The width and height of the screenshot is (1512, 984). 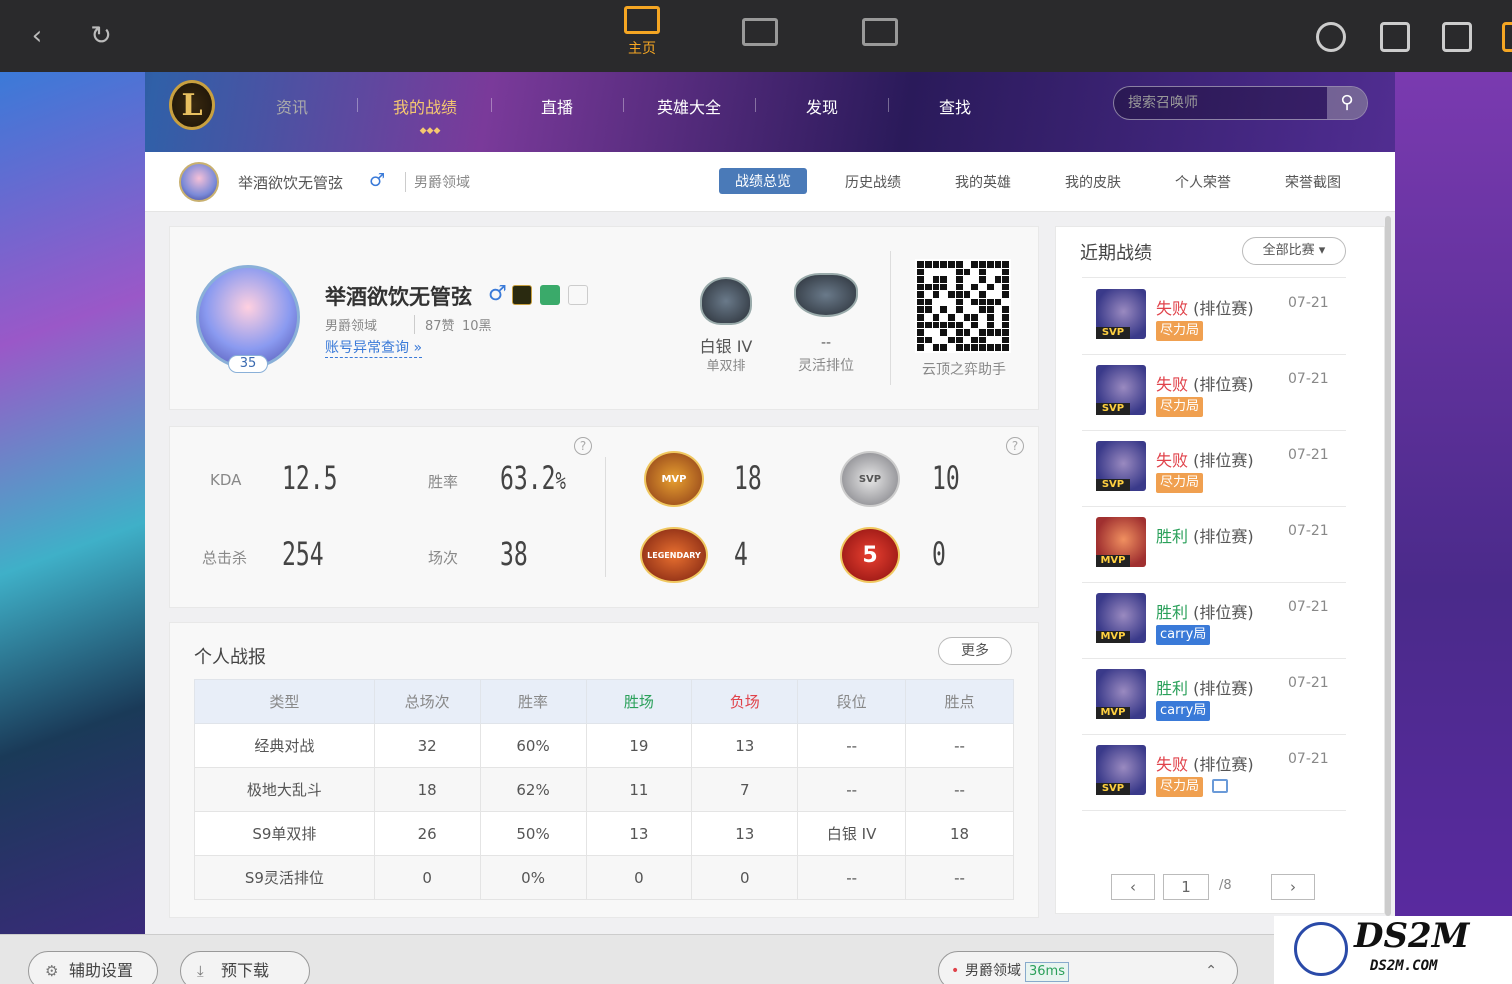 What do you see at coordinates (763, 181) in the screenshot?
I see `tab-overview: 战绩总览` at bounding box center [763, 181].